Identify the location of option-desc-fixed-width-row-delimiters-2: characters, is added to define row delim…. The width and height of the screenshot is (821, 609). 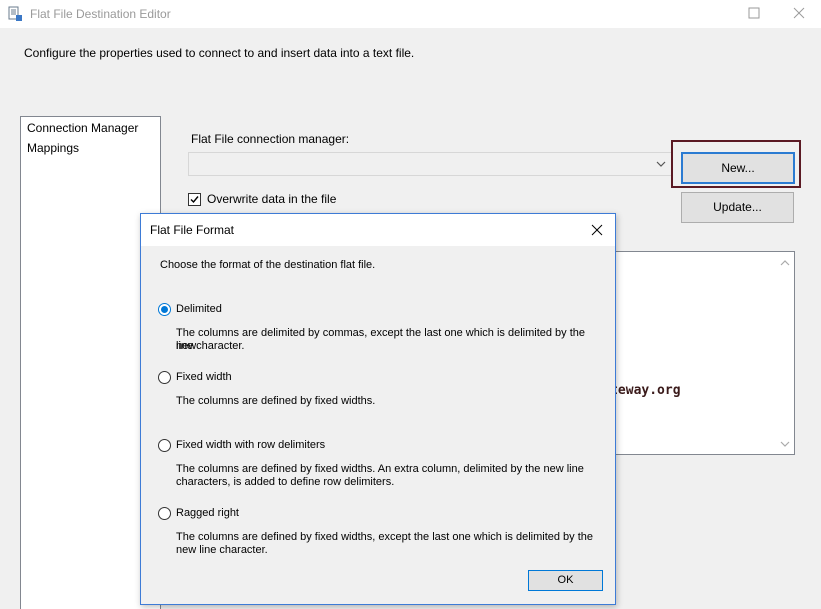
(285, 482).